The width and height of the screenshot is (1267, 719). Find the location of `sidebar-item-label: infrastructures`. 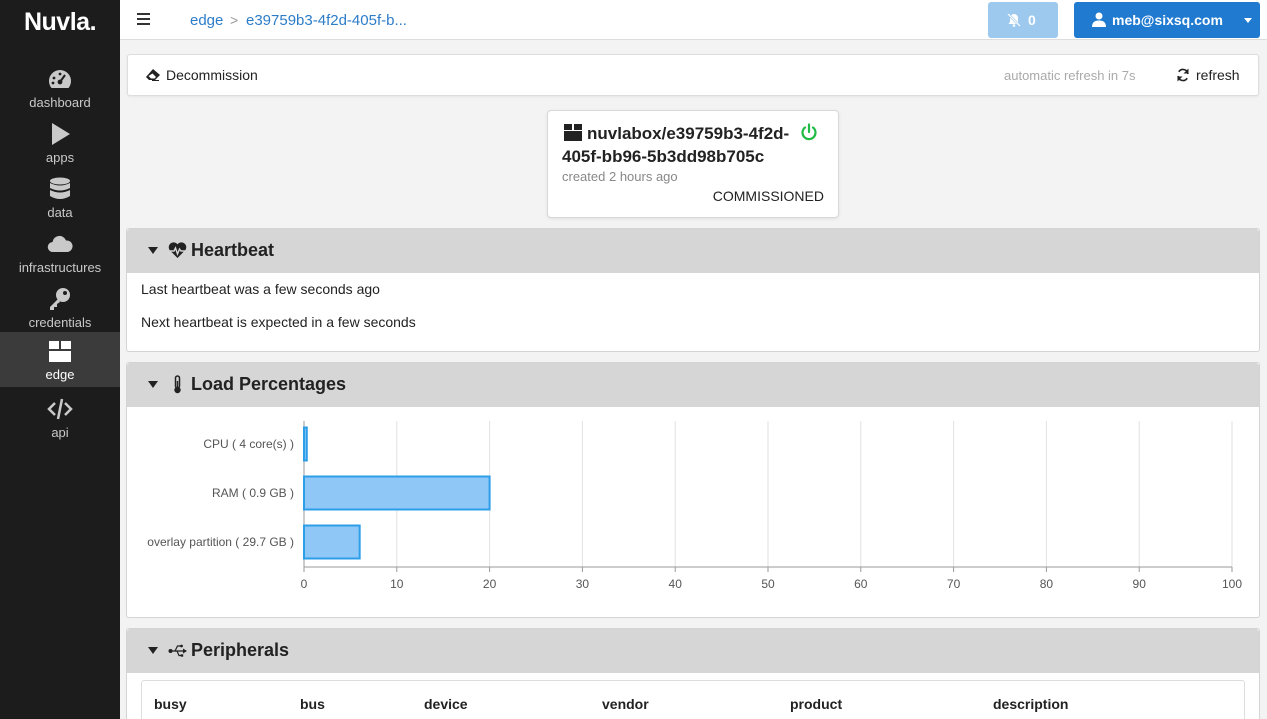

sidebar-item-label: infrastructures is located at coordinates (60, 267).